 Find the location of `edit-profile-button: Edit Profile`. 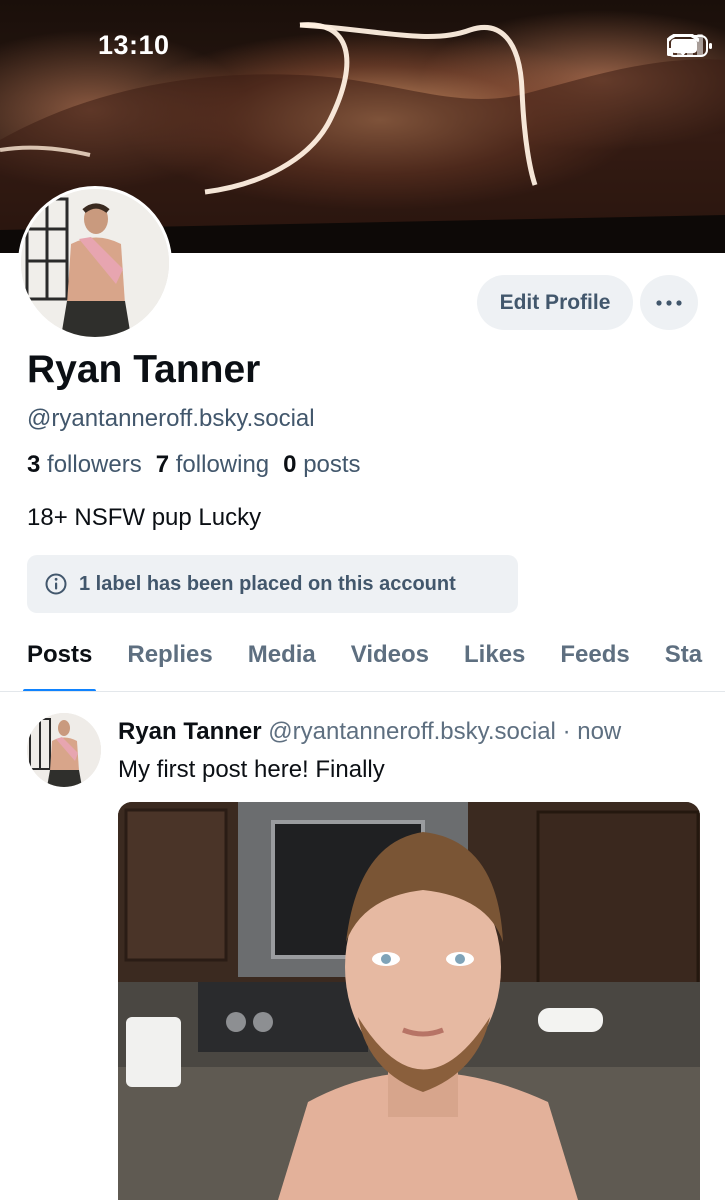

edit-profile-button: Edit Profile is located at coordinates (555, 302).